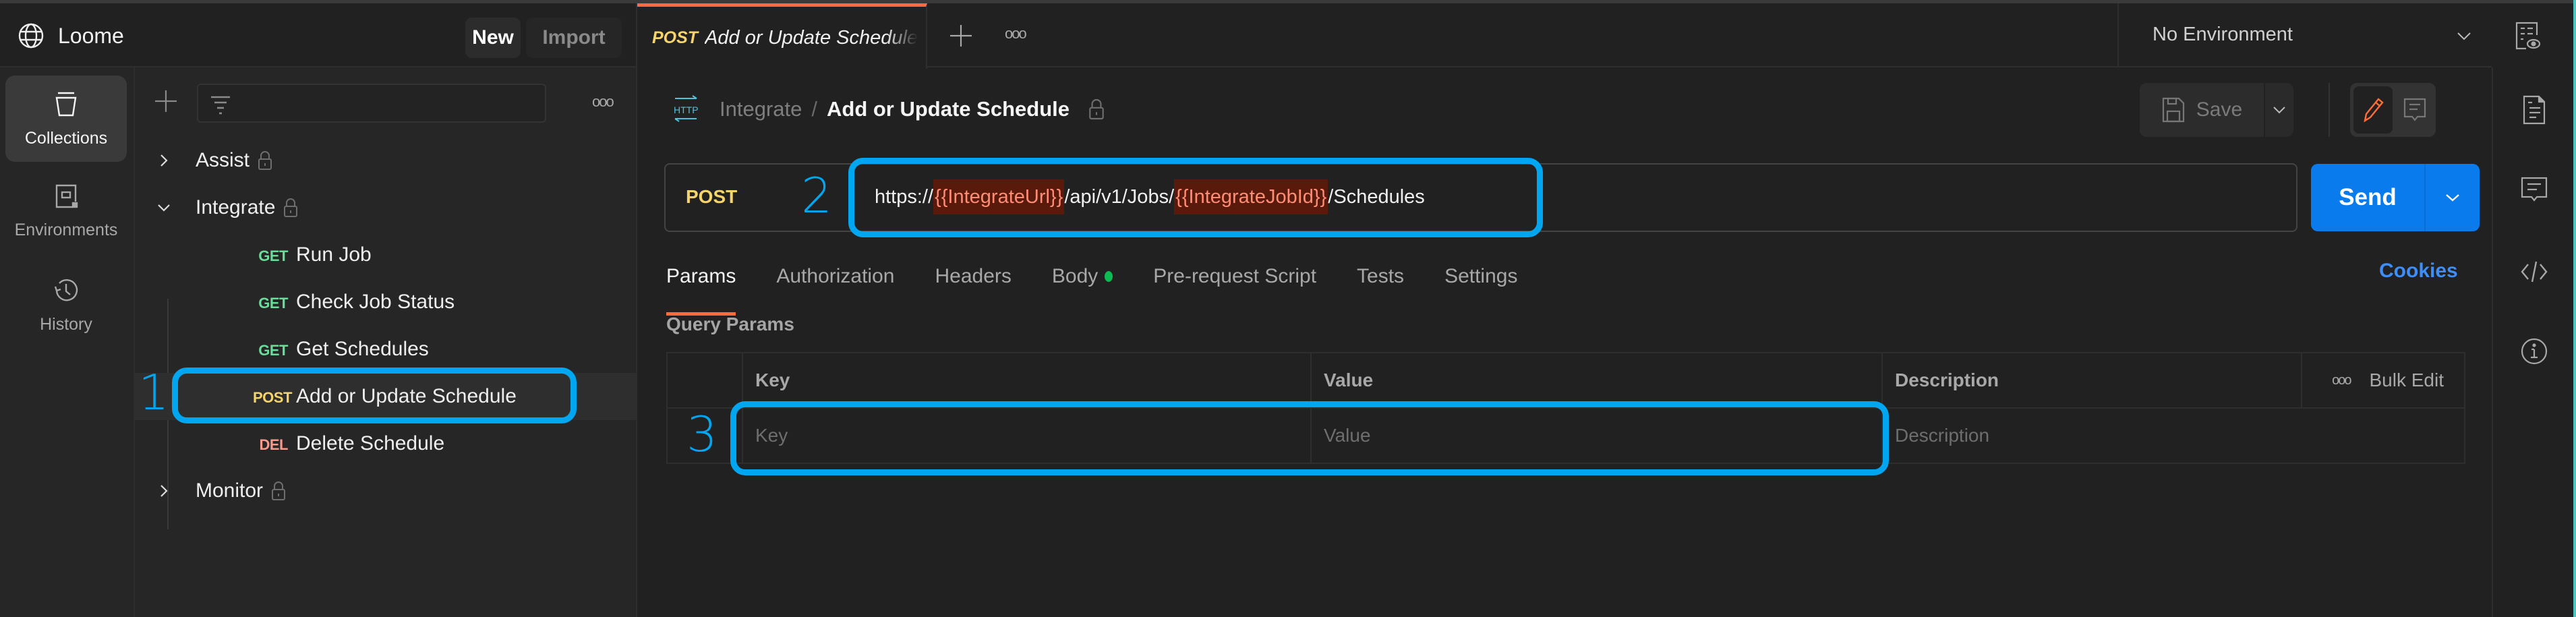 The width and height of the screenshot is (2576, 617). I want to click on save-group: Save, so click(2216, 110).